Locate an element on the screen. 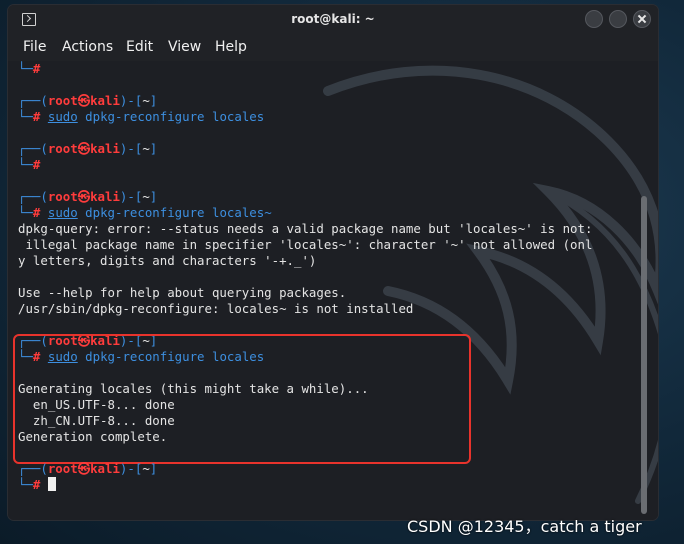 The image size is (684, 544). menu-view: View is located at coordinates (184, 47).